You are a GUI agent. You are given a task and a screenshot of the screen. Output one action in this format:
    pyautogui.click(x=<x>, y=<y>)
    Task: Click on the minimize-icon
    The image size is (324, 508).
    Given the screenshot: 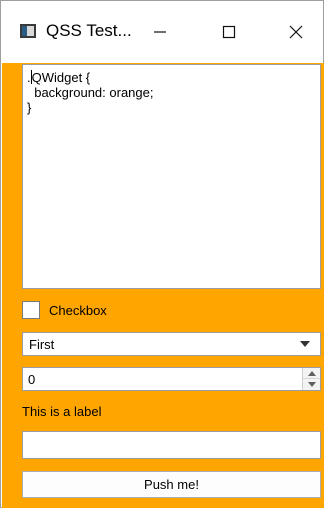 What is the action you would take?
    pyautogui.click(x=160, y=32)
    